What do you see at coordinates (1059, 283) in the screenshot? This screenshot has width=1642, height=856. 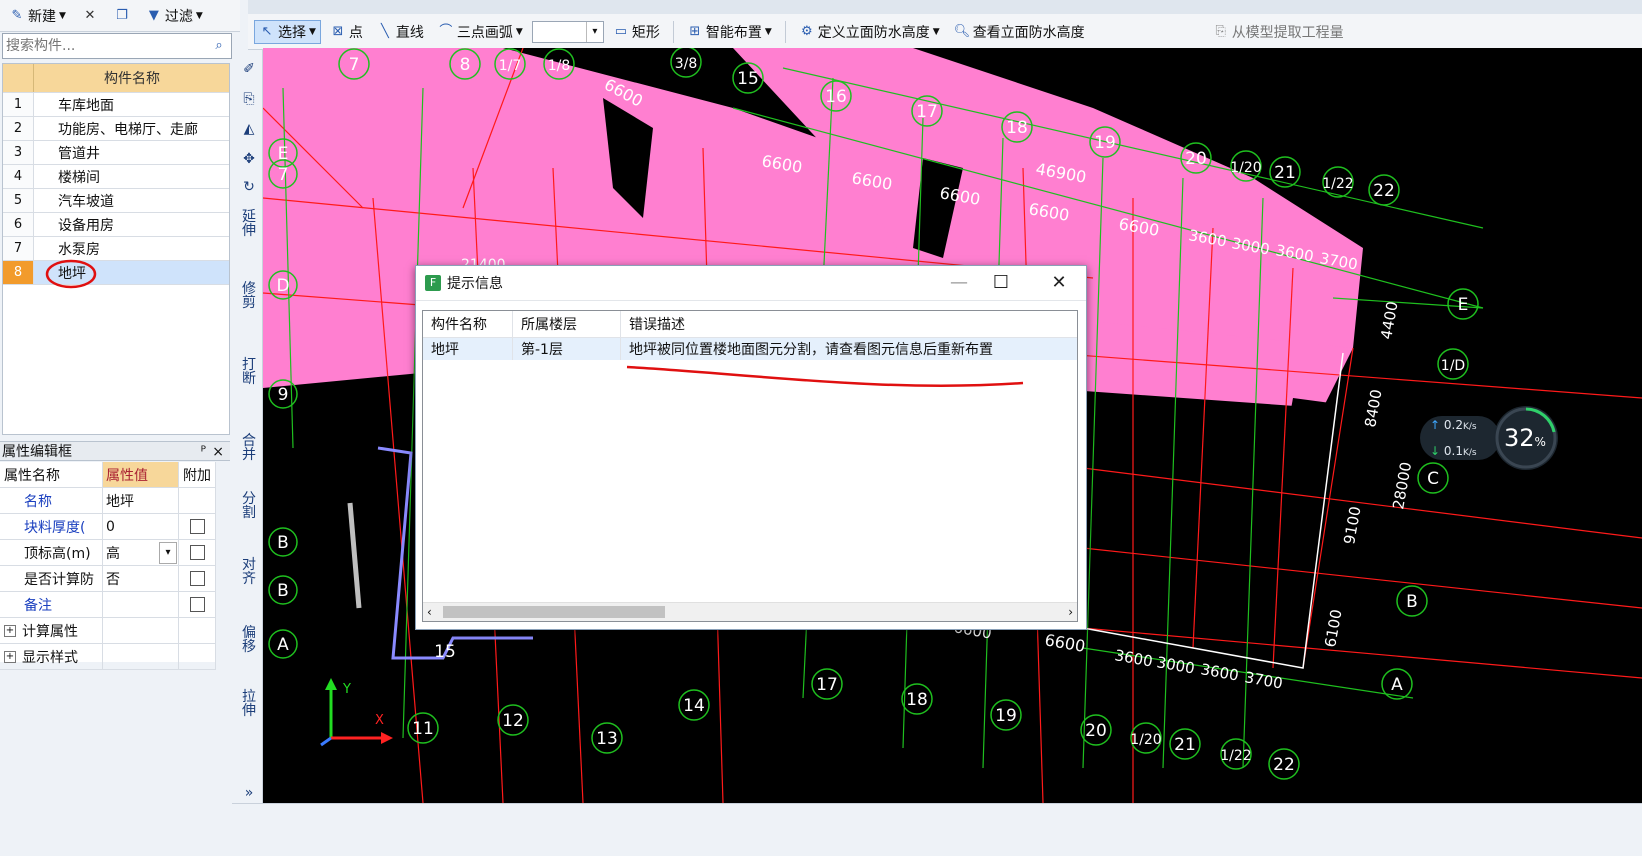 I see `close-icon: ✕` at bounding box center [1059, 283].